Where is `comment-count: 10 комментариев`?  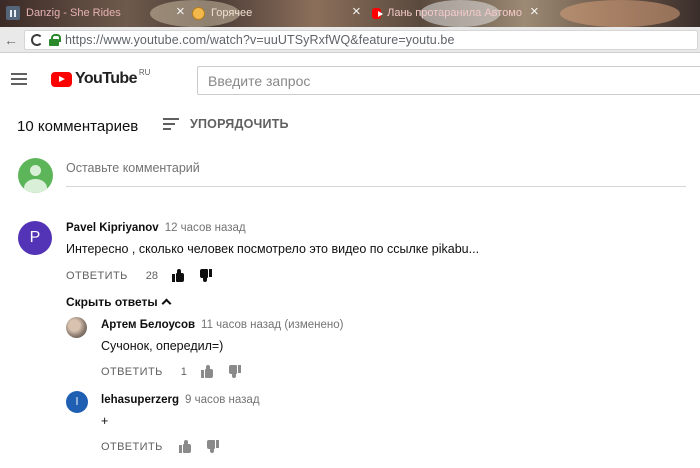
comment-count: 10 комментариев is located at coordinates (78, 126).